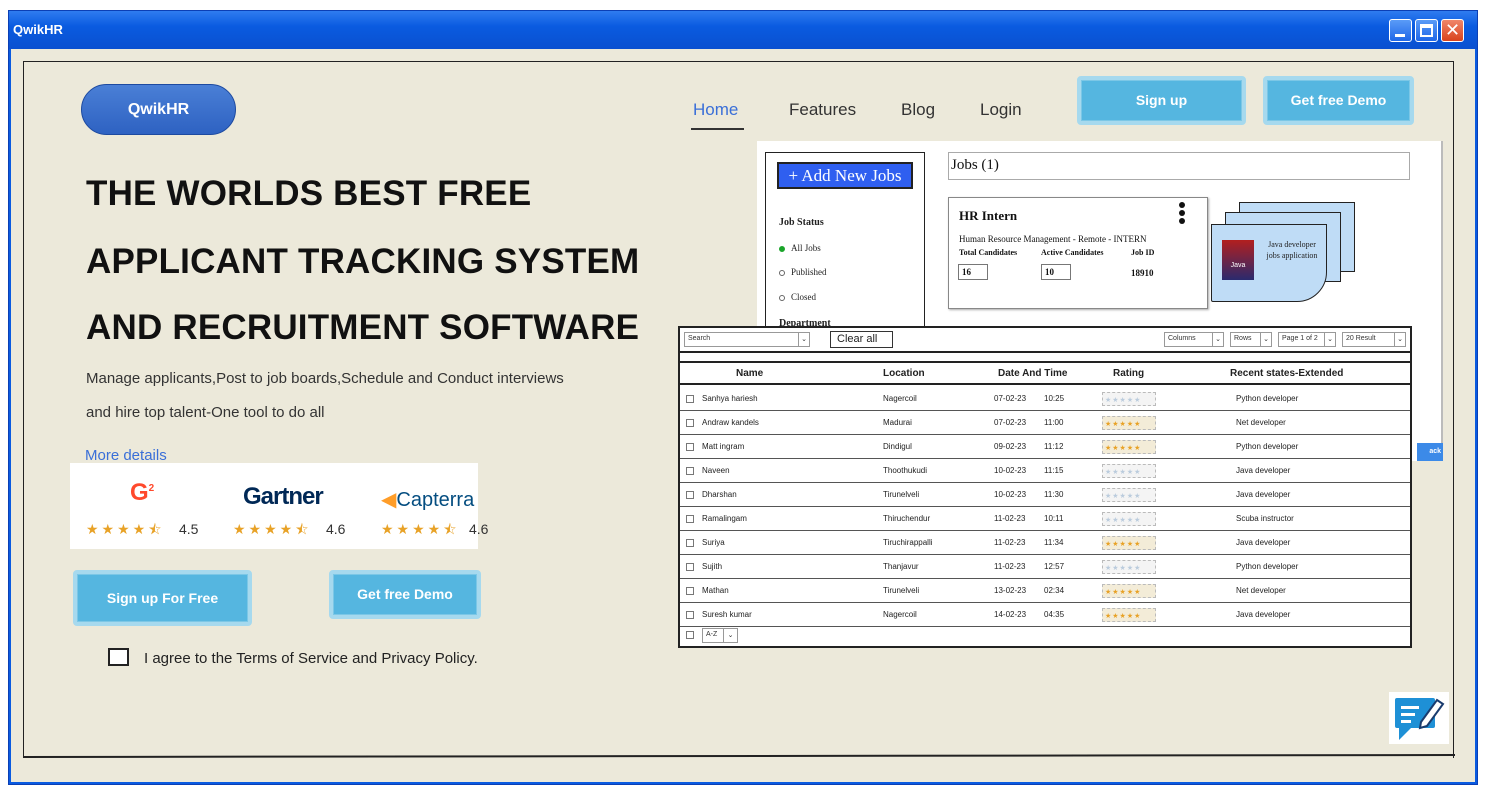 The width and height of the screenshot is (1500, 800). Describe the element at coordinates (724, 518) in the screenshot. I see `cell-name: Ramalingam` at that location.